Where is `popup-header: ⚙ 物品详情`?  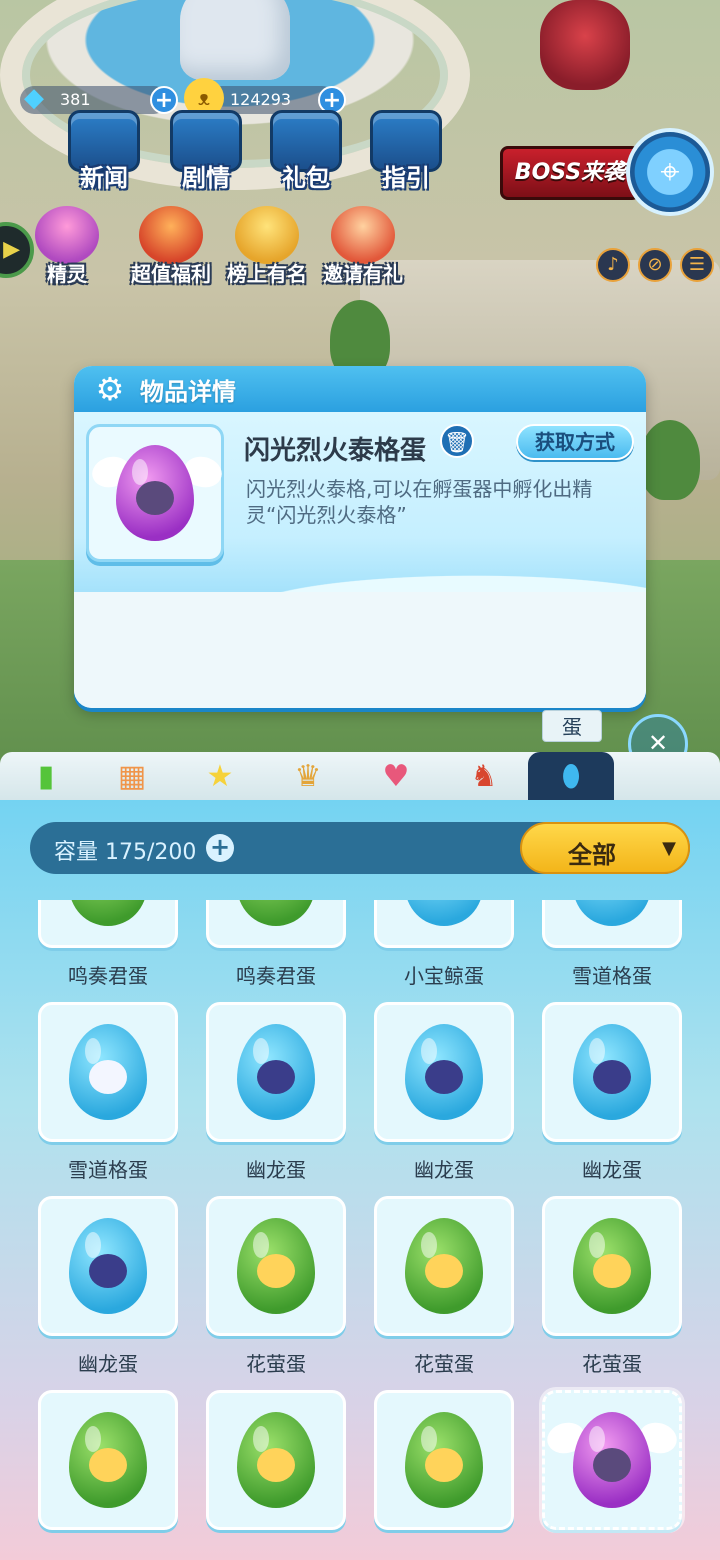
popup-header: ⚙ 物品详情 is located at coordinates (360, 389).